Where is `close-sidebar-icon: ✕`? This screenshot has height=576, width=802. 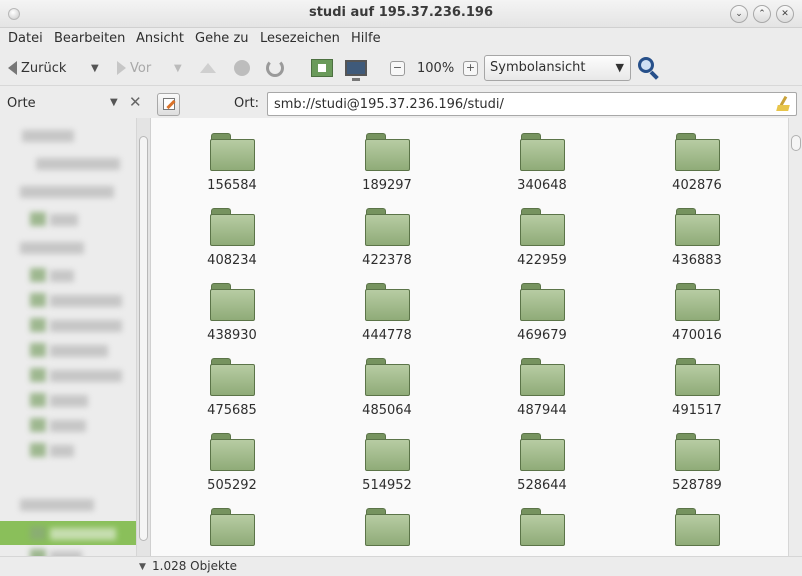 close-sidebar-icon: ✕ is located at coordinates (135, 102).